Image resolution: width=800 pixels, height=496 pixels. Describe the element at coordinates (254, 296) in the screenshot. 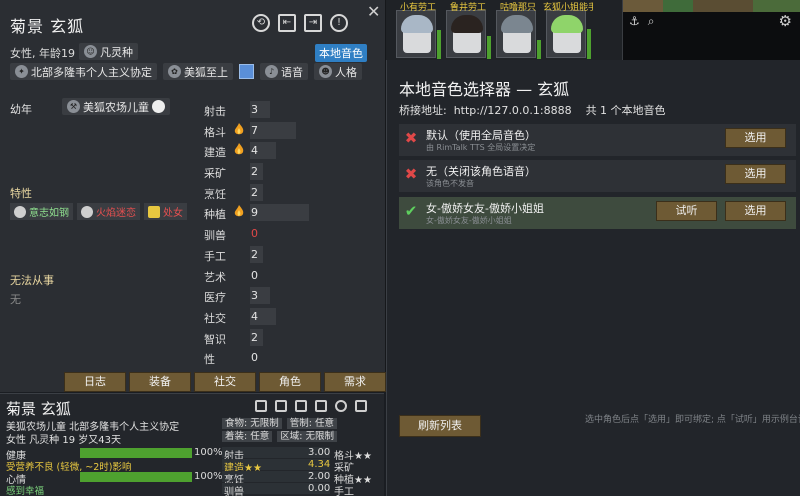

I see `skill-value: 3` at that location.